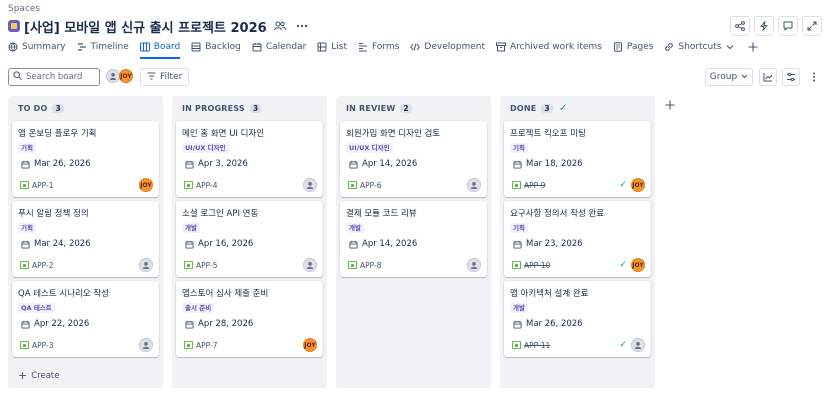 The height and width of the screenshot is (402, 828). What do you see at coordinates (537, 345) in the screenshot?
I see `card-key: APP-11` at bounding box center [537, 345].